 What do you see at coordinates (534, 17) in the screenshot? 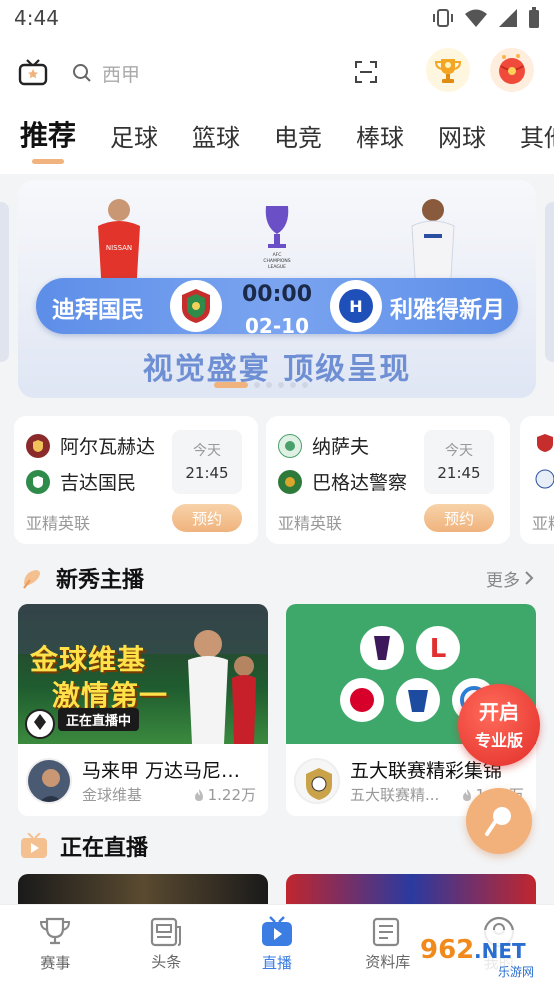
I see `battery-icon` at bounding box center [534, 17].